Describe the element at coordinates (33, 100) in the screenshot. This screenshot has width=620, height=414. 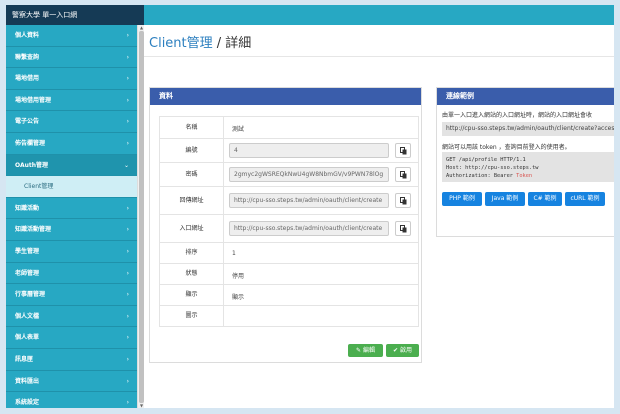
I see `sidebar-item-label: 場地借用管理` at that location.